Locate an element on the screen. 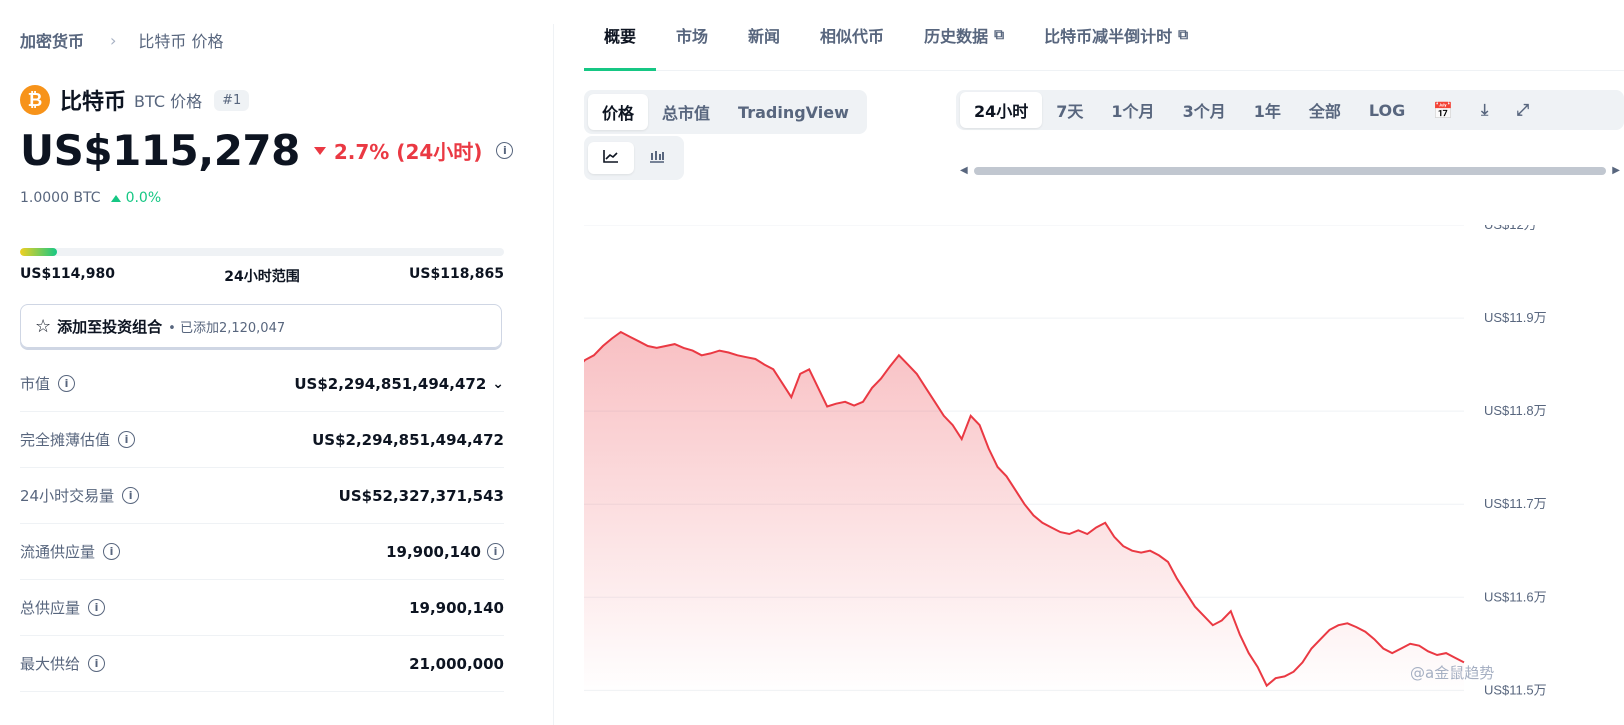 This screenshot has height=725, width=1624. range-low: US$114,980 is located at coordinates (67, 274).